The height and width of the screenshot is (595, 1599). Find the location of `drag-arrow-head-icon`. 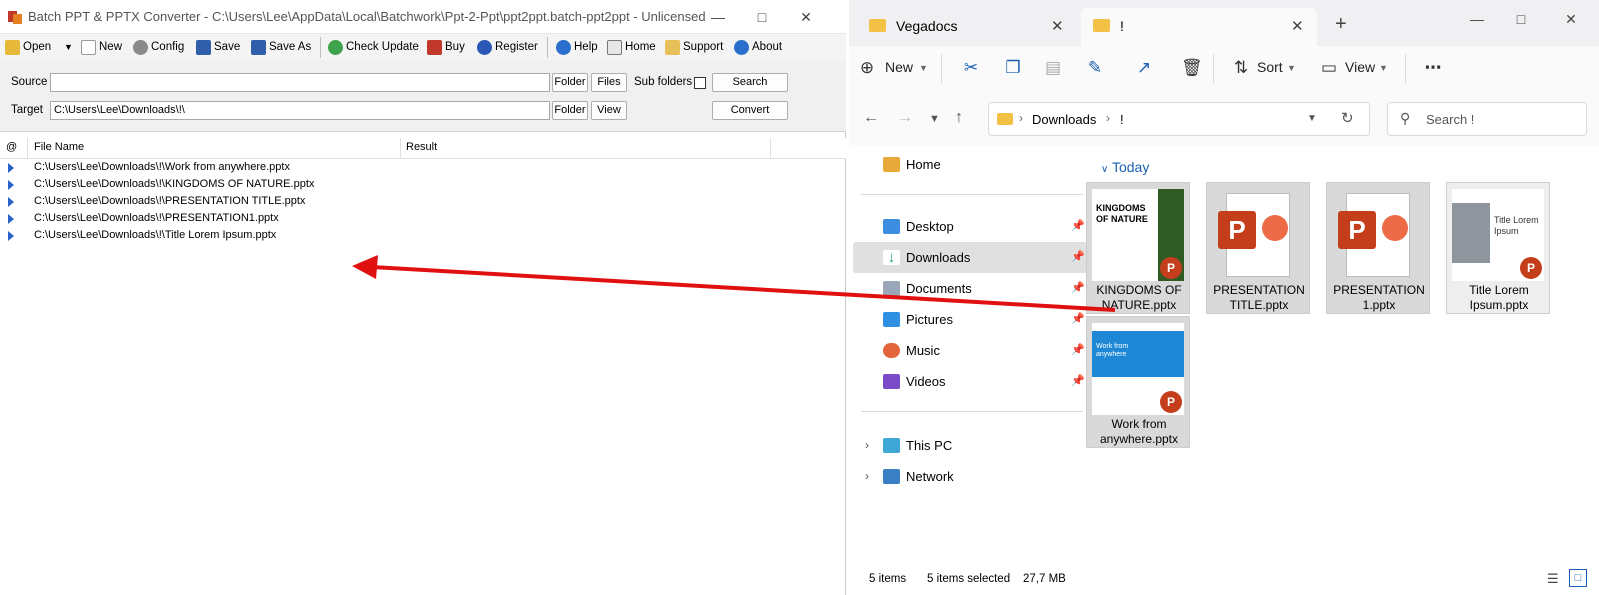

drag-arrow-head-icon is located at coordinates (365, 267).